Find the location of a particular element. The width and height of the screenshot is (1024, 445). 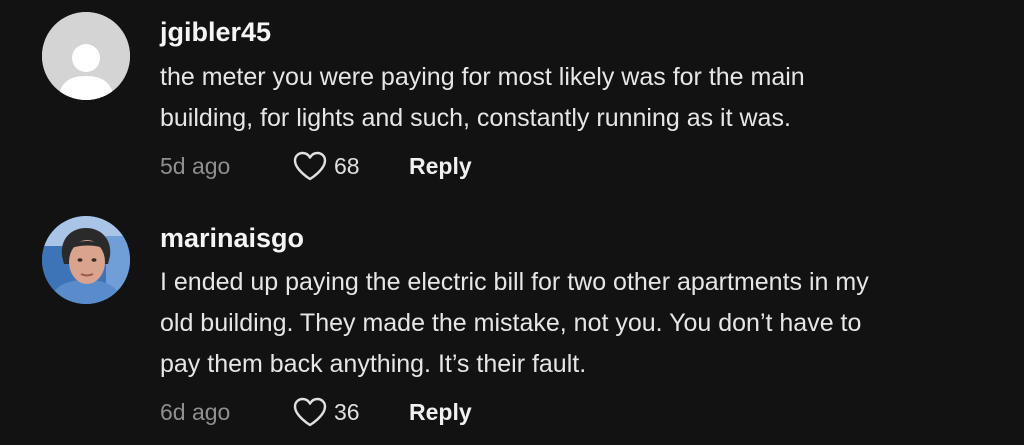

comment-meta: 6d ago 36 Reply is located at coordinates (316, 412).